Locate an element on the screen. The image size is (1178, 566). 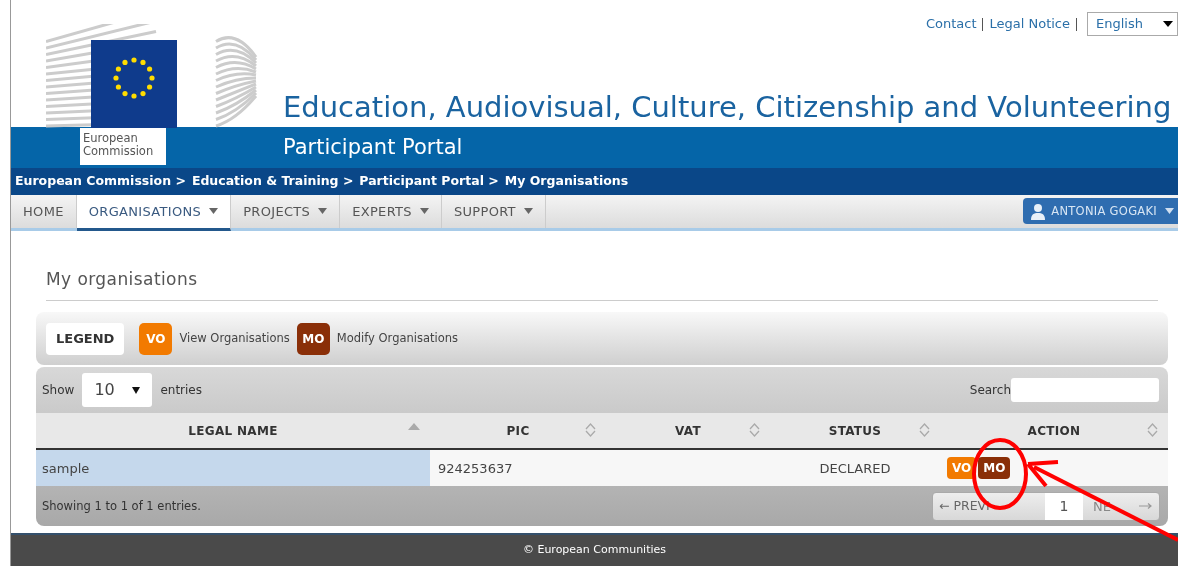
breadcrumb-link: My Organisations is located at coordinates (566, 182).